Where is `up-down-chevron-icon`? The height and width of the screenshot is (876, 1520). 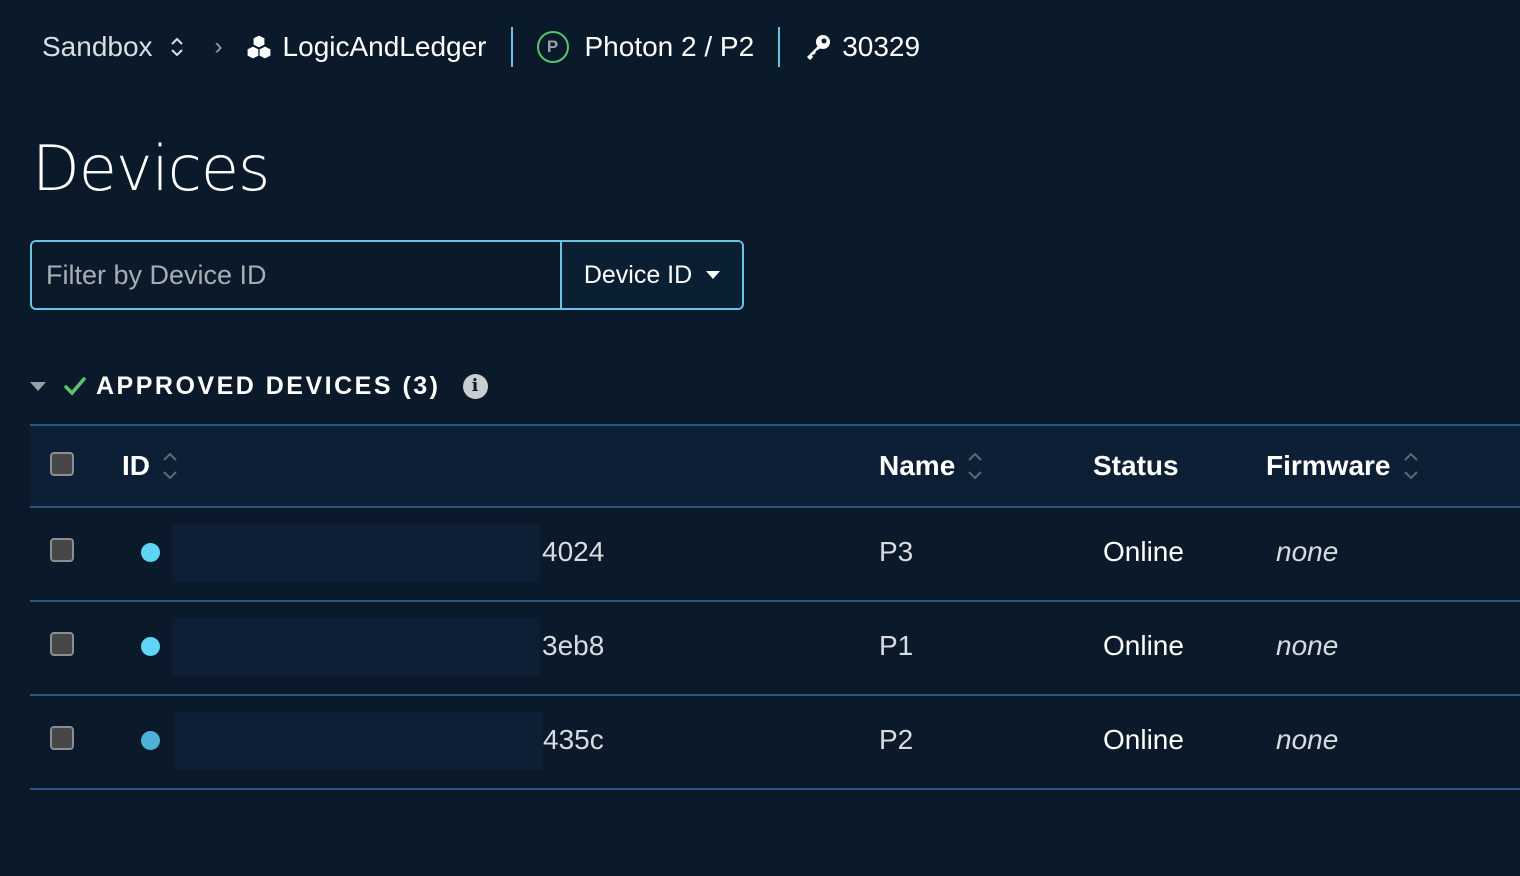 up-down-chevron-icon is located at coordinates (177, 47).